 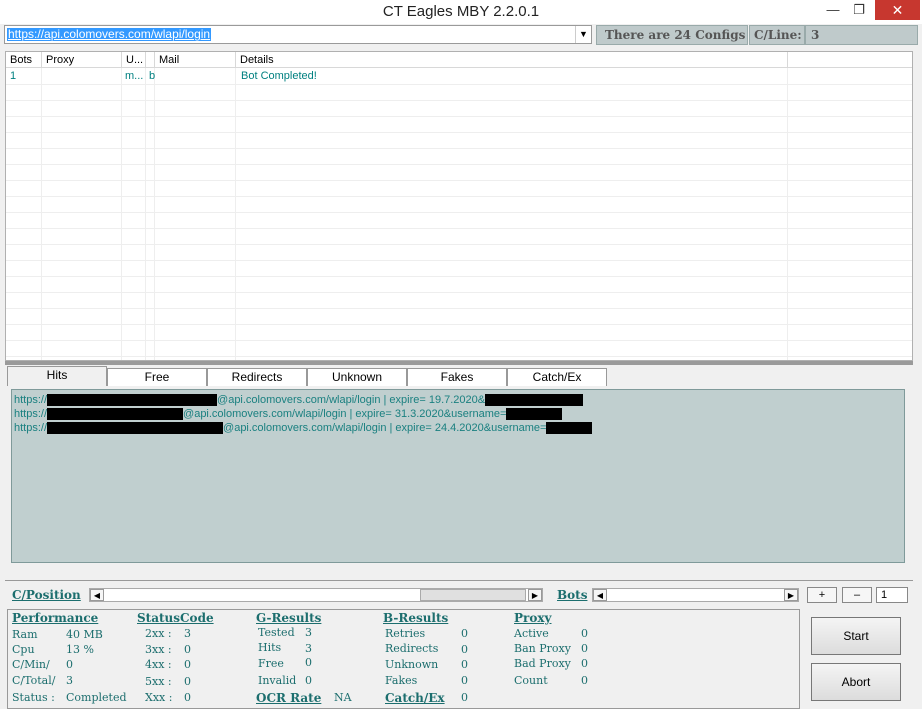 I want to click on status-value: Completed, so click(x=96, y=697).